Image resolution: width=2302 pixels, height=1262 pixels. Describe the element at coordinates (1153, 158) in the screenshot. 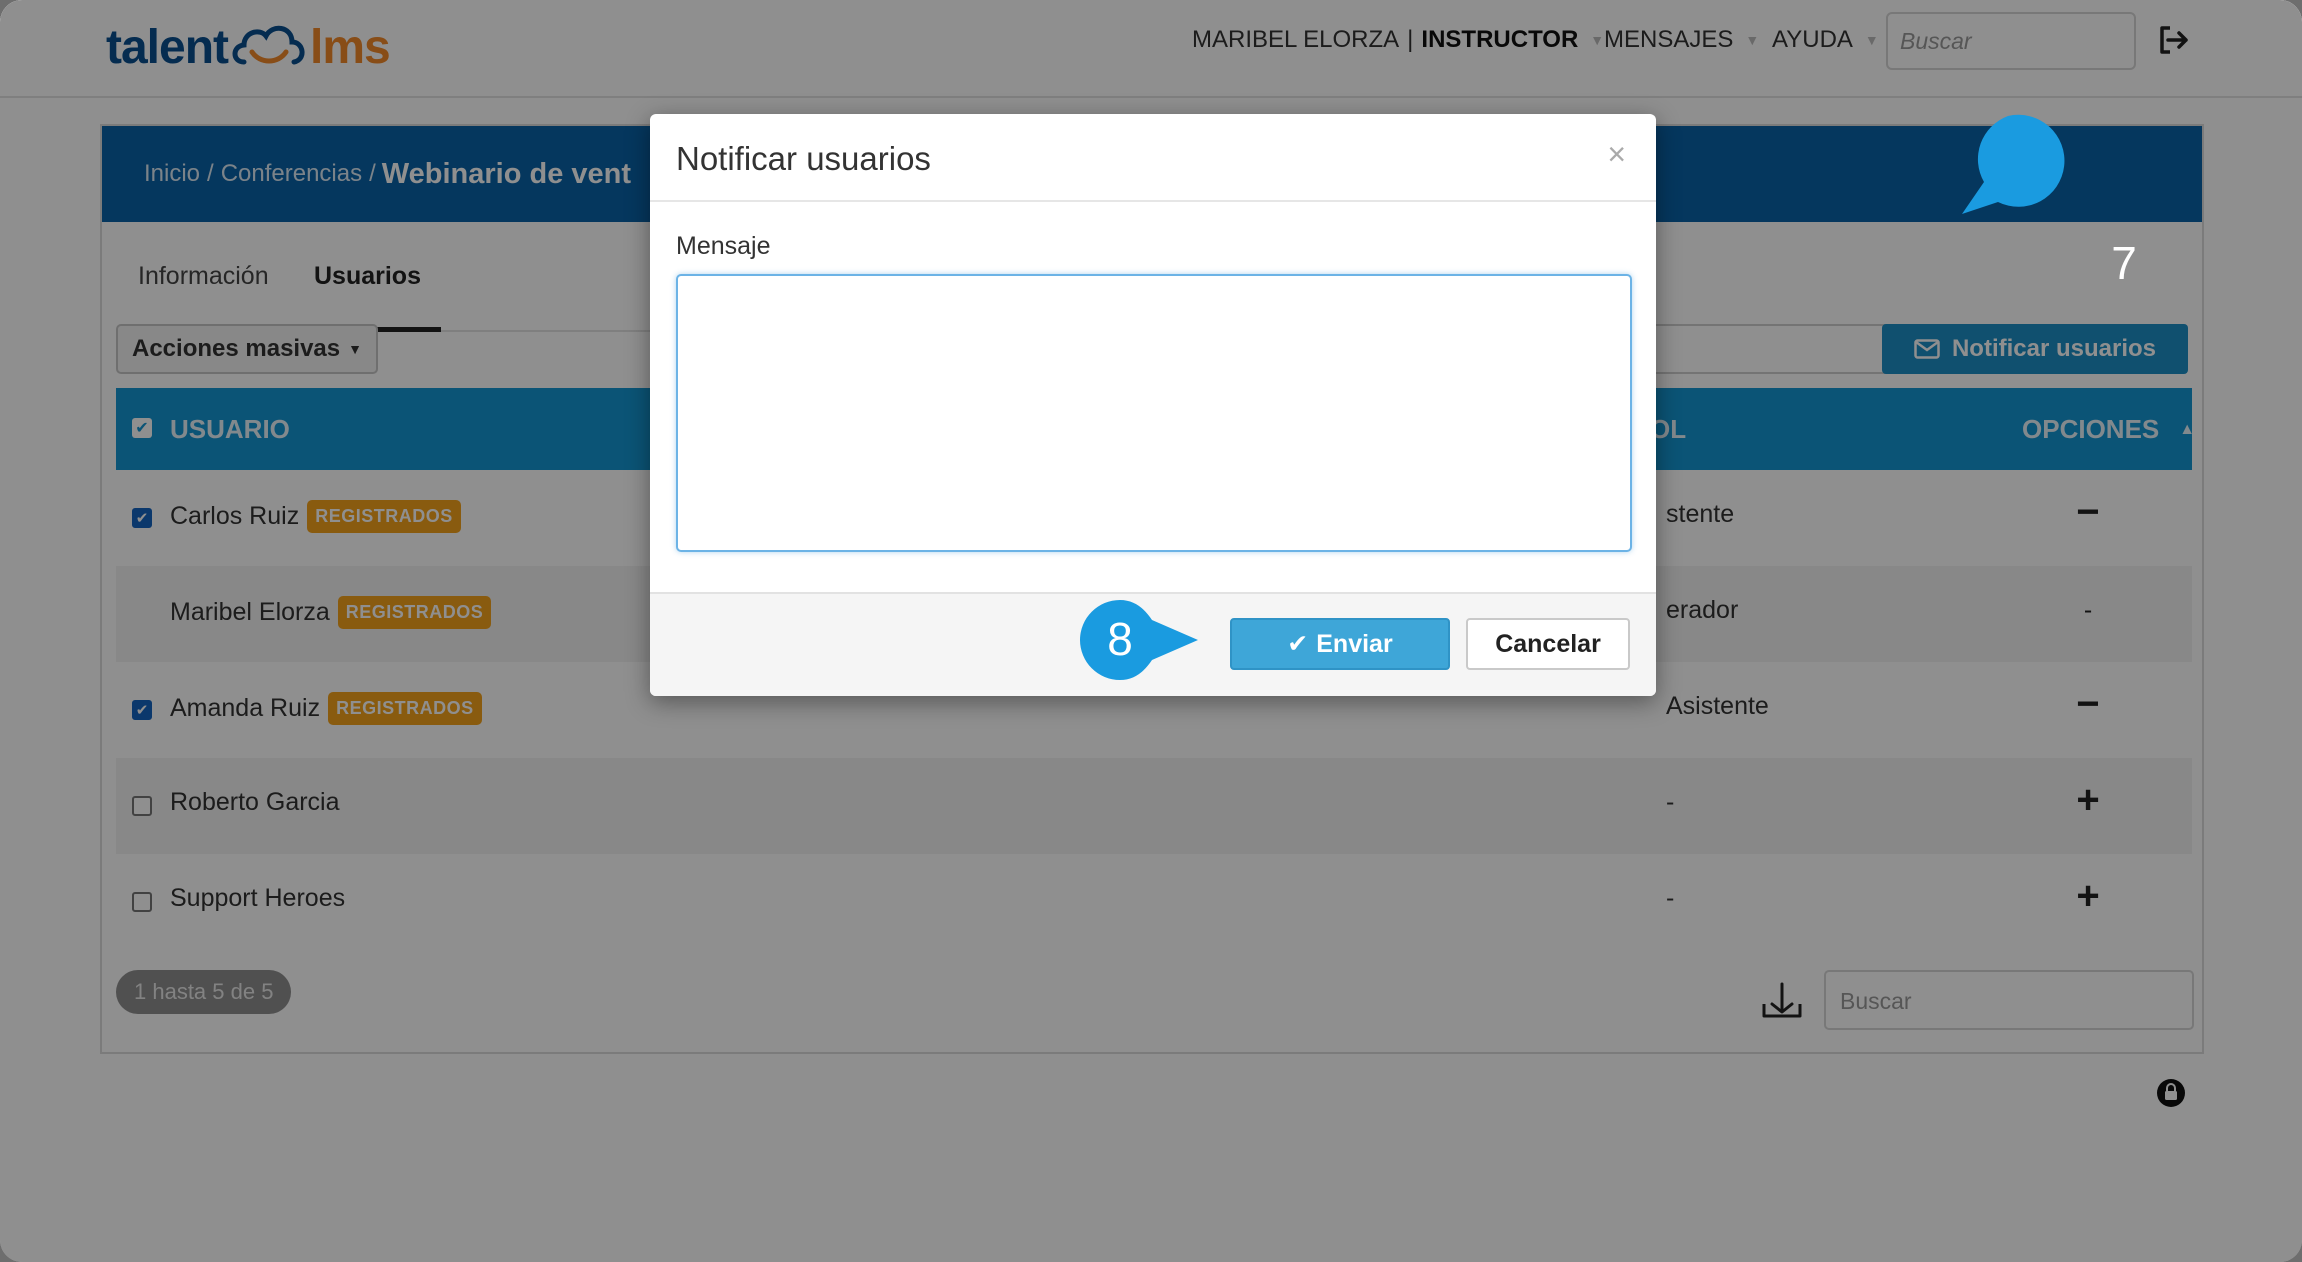

I see `dialog-header: Notificar usuarios ×` at that location.